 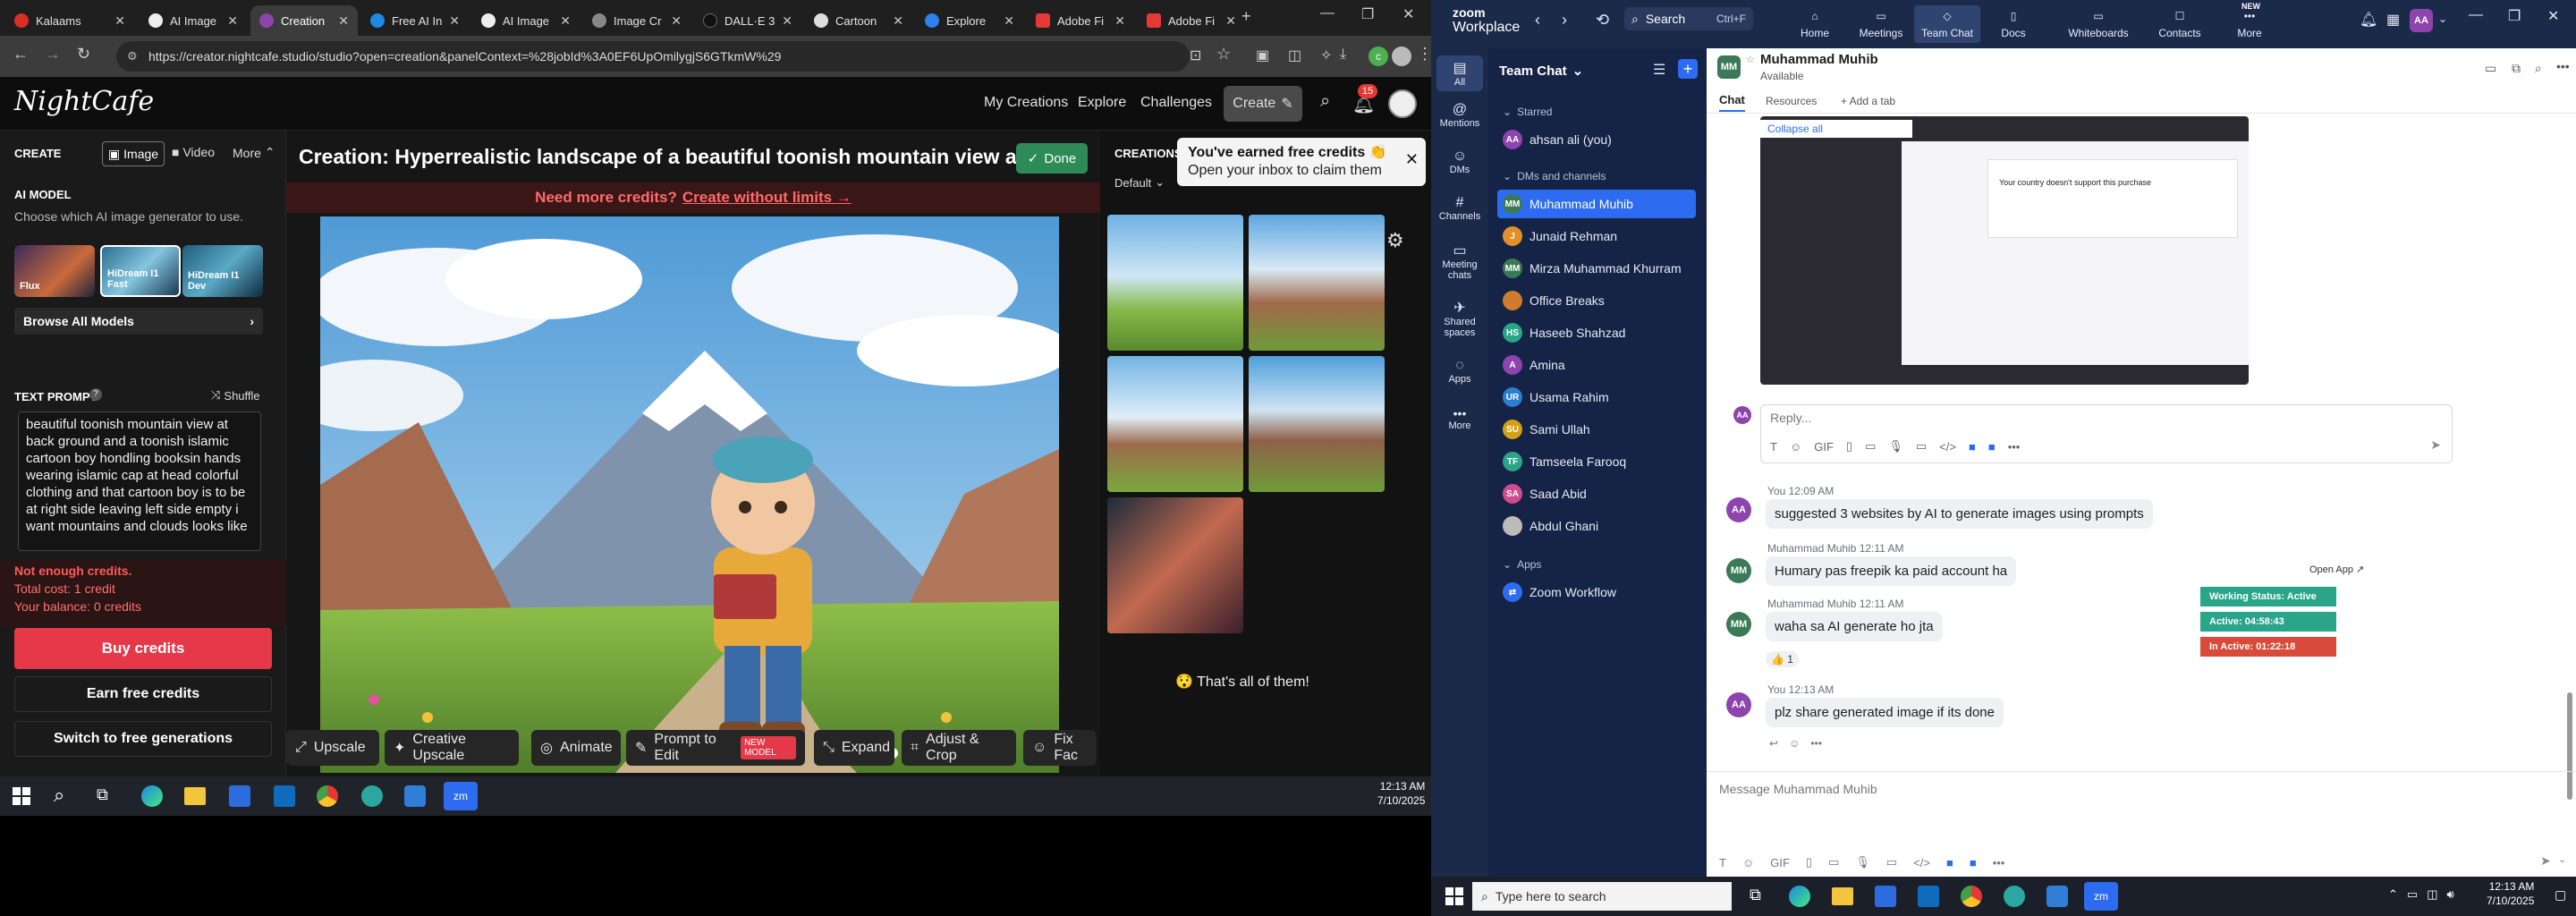 I want to click on reply-box: Reply... T ☺ GIF ▯ ▭ 🎙︎ ▭ </> ■ ■ ••• ➤, so click(x=2106, y=433).